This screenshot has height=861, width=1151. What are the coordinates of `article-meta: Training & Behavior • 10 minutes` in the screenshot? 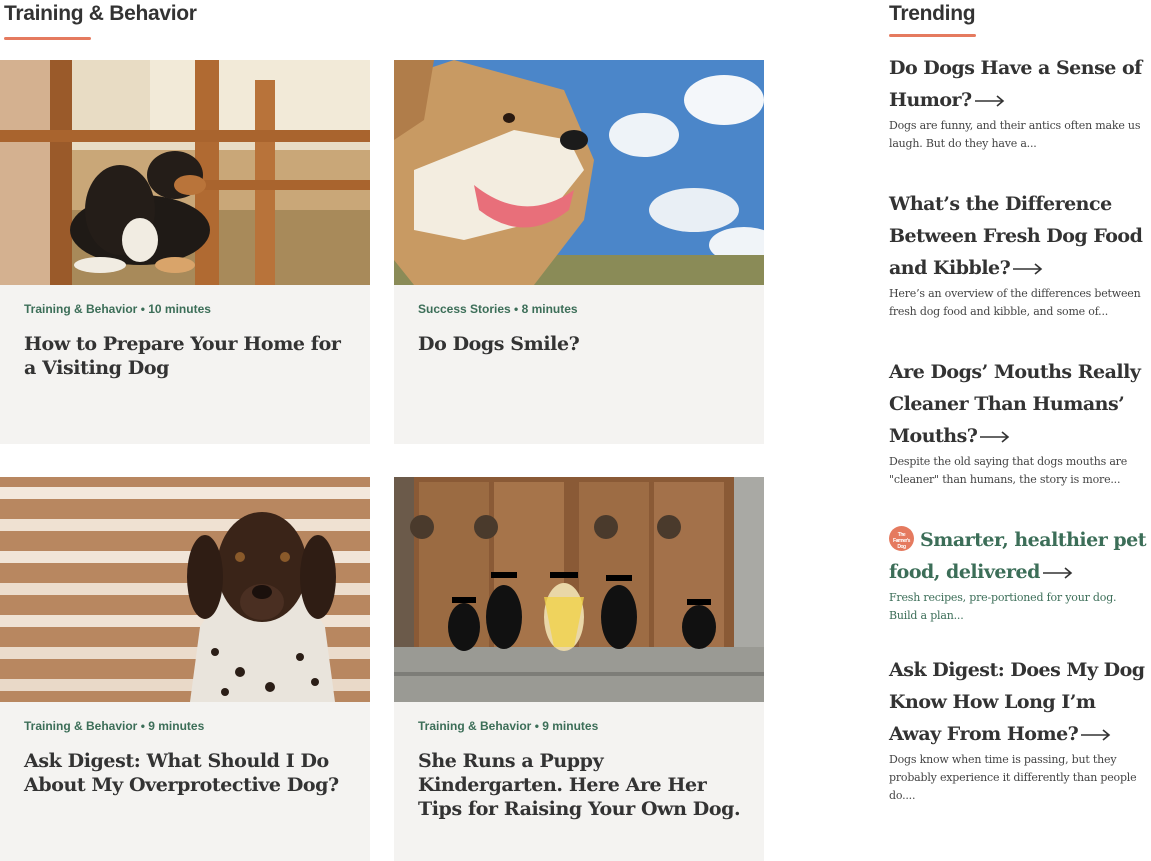 It's located at (117, 309).